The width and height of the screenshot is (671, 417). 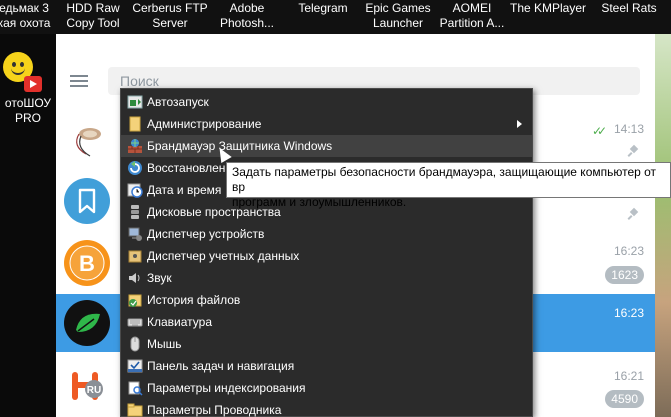 I want to click on menu-item-label: Автозапуск, so click(x=178, y=102).